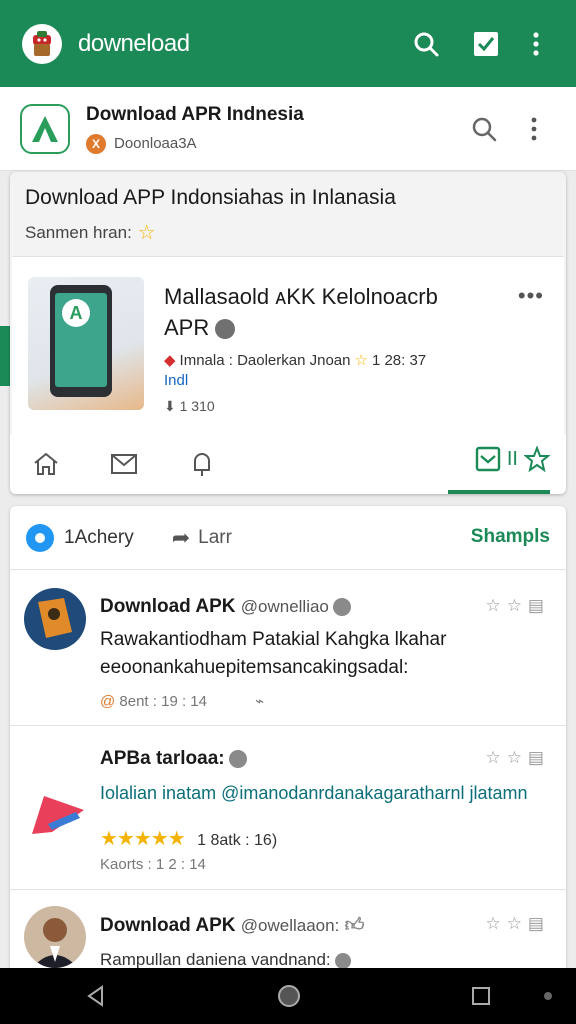 The width and height of the screenshot is (576, 1024). I want to click on activity-icon, so click(40, 537).